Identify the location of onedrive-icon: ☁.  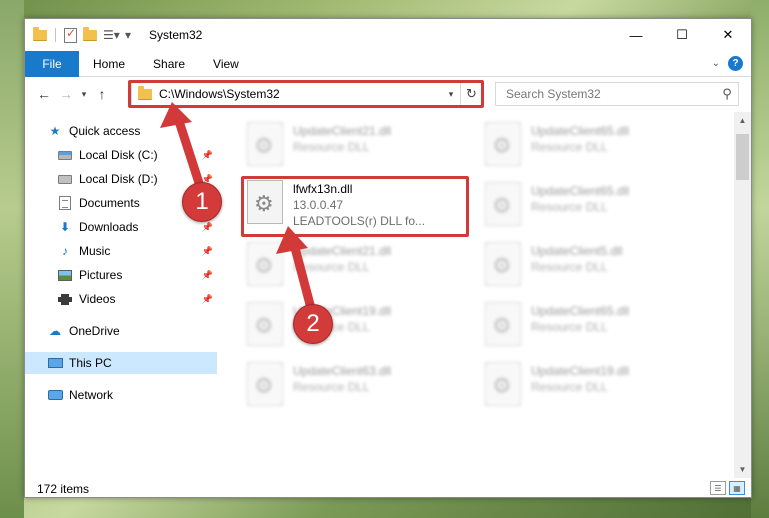
(55, 331).